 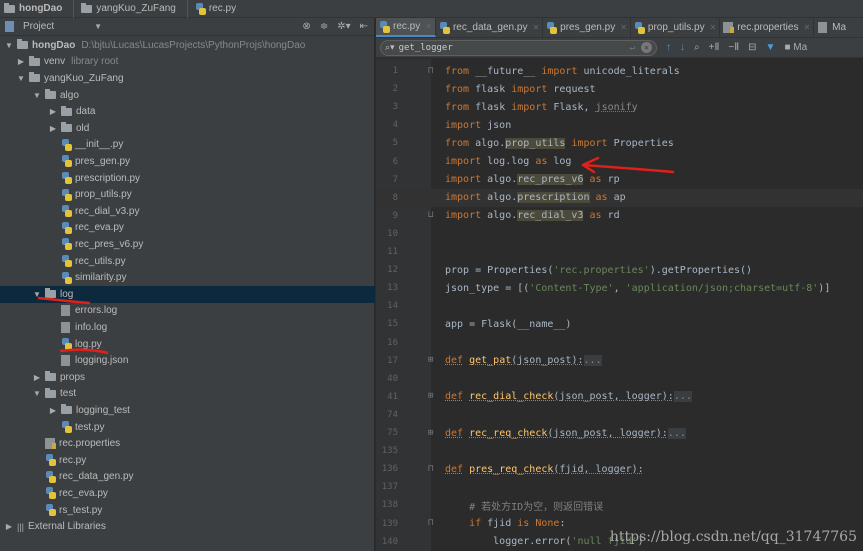 I want to click on tree-item-rec-pres-v6-py: rec_pres_v6.py, so click(x=187, y=244).